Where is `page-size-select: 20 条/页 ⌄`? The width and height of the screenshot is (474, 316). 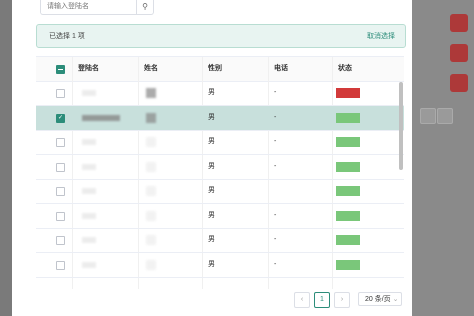
page-size-select: 20 条/页 ⌄ is located at coordinates (380, 299).